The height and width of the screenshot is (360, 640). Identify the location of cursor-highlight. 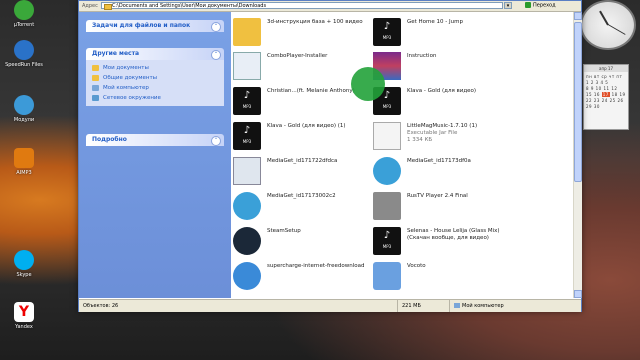
(368, 84).